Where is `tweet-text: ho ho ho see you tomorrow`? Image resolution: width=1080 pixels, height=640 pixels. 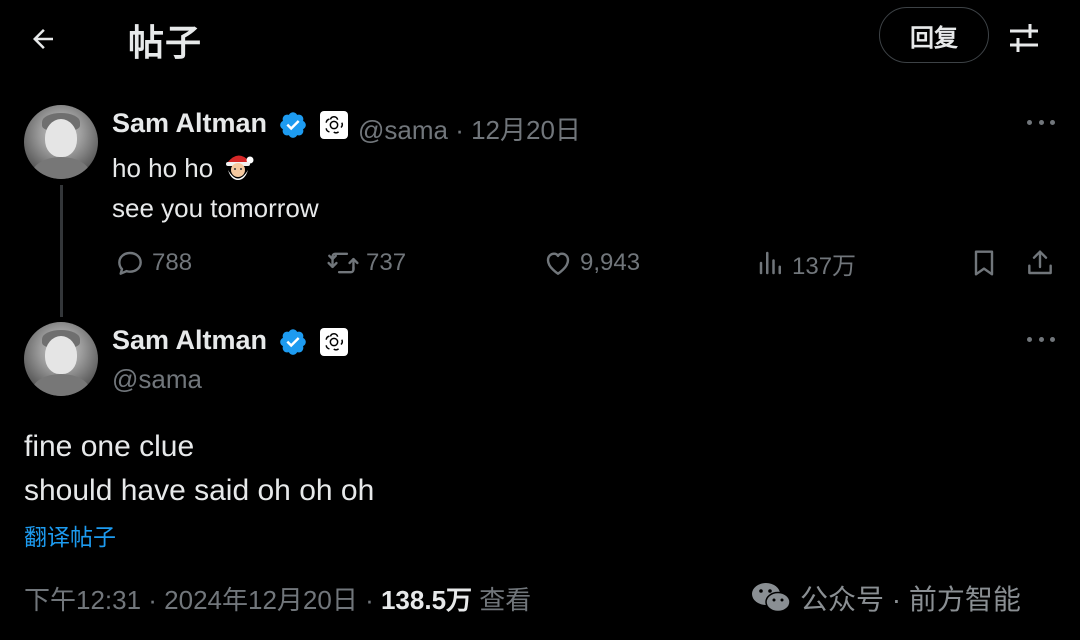 tweet-text: ho ho ho see you tomorrow is located at coordinates (215, 188).